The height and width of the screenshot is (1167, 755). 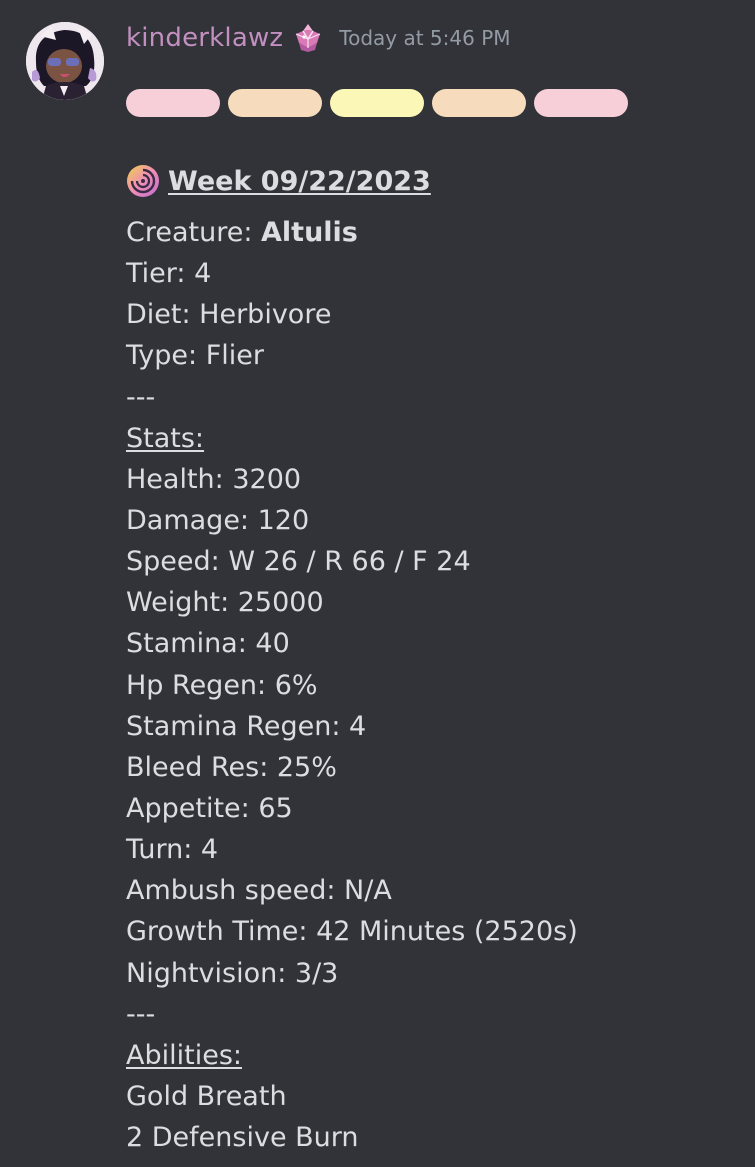 I want to click on stat-line: Stamina: 40, so click(x=208, y=644).